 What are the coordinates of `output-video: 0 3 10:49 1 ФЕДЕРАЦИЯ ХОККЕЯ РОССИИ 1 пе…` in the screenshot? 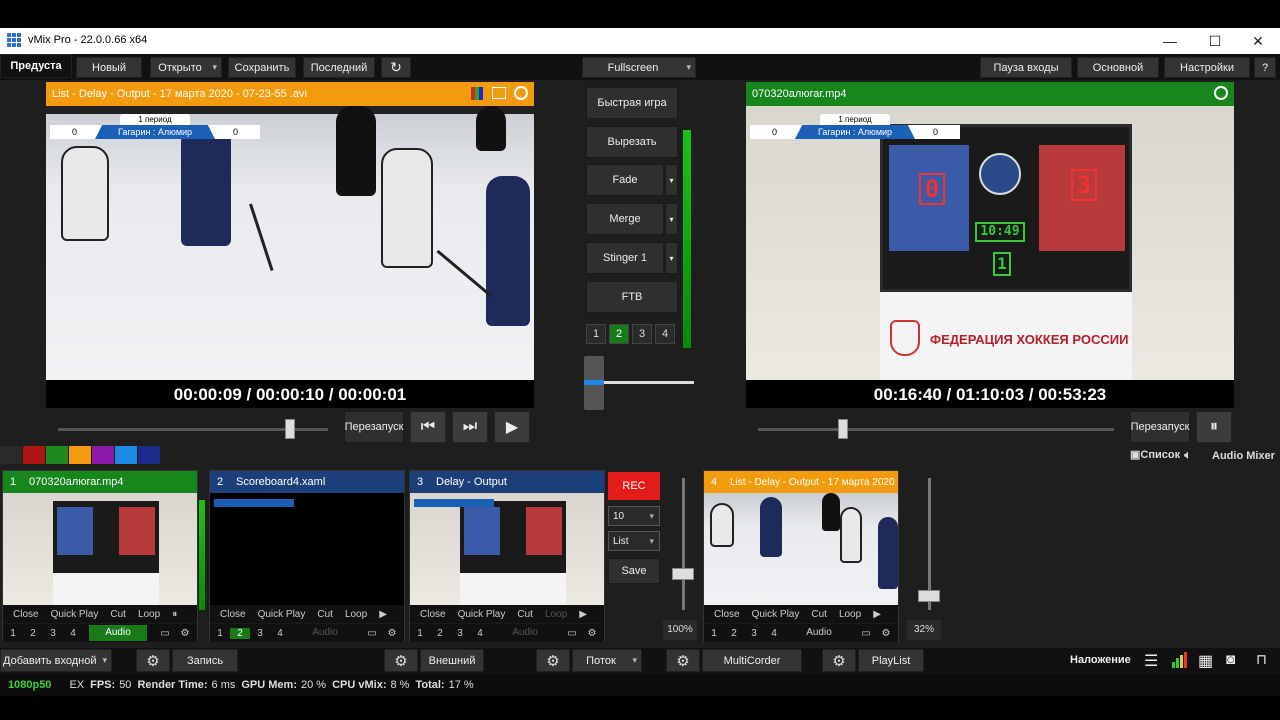 It's located at (990, 243).